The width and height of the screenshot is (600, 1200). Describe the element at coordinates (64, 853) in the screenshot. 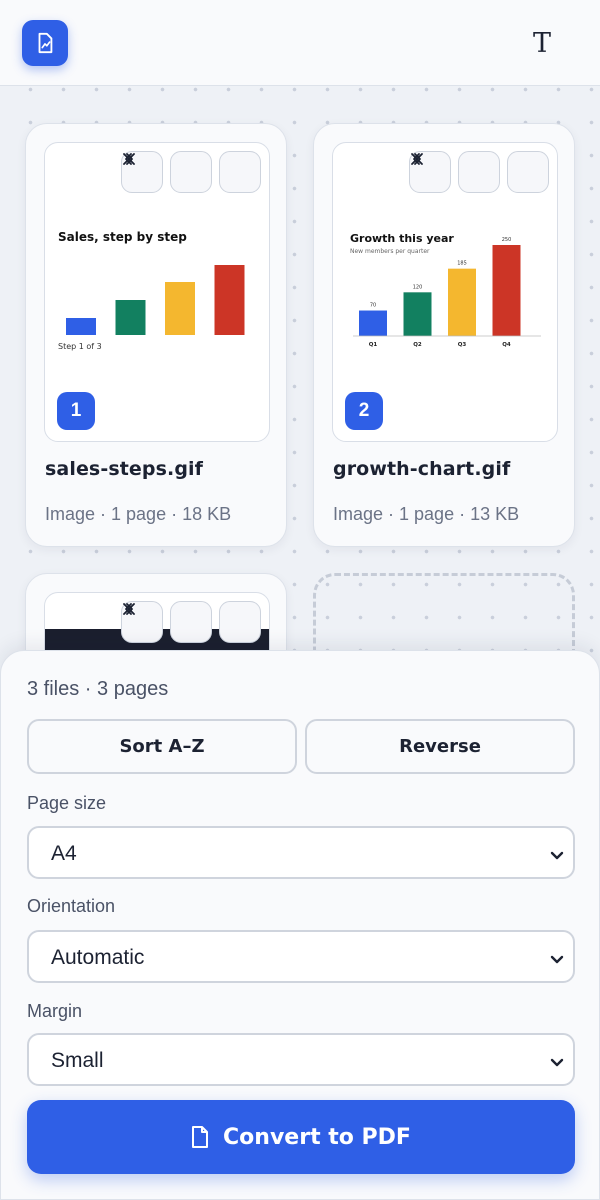

I see `page-size-value: A4` at that location.